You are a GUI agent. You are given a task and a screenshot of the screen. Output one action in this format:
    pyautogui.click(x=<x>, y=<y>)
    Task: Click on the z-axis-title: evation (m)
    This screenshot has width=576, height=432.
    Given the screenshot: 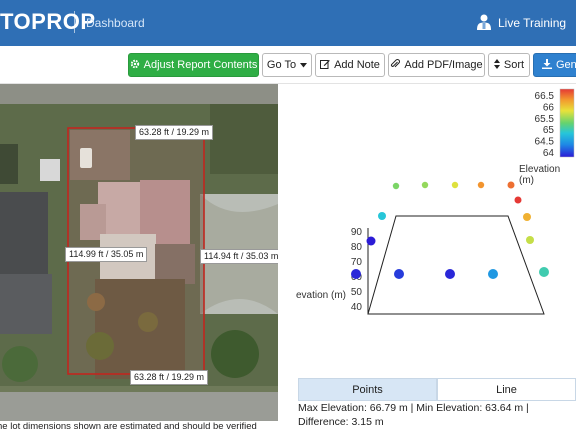 What is the action you would take?
    pyautogui.click(x=321, y=295)
    